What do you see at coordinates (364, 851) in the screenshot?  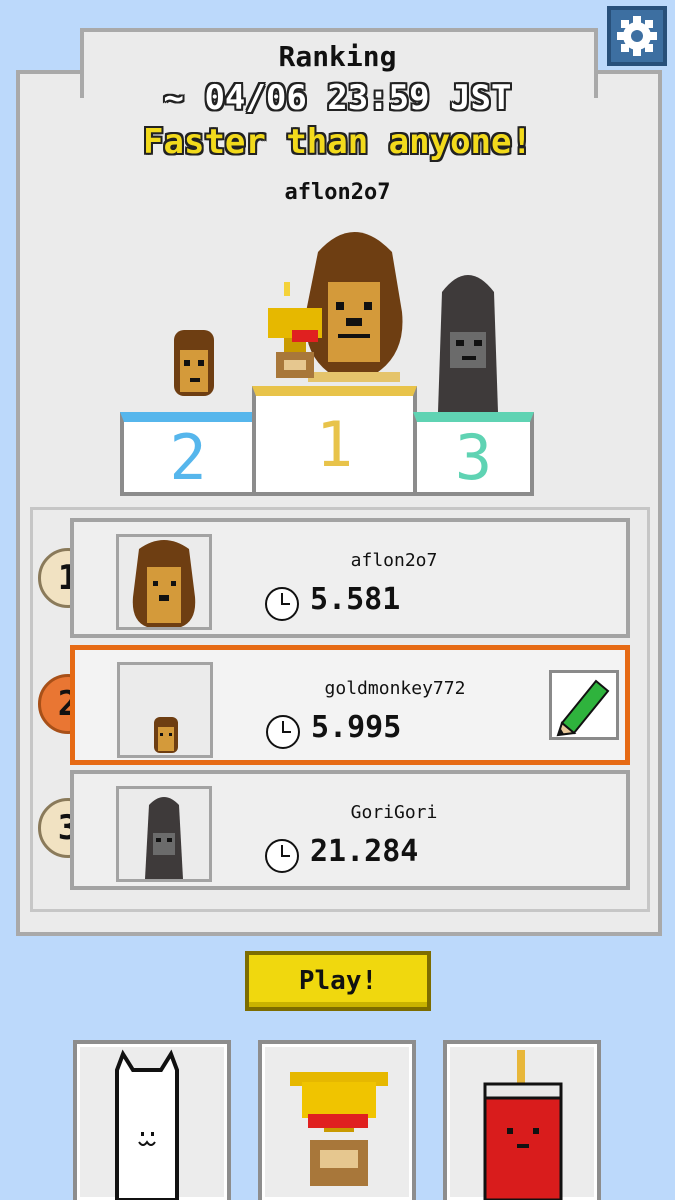 I see `player-time: 21.284` at bounding box center [364, 851].